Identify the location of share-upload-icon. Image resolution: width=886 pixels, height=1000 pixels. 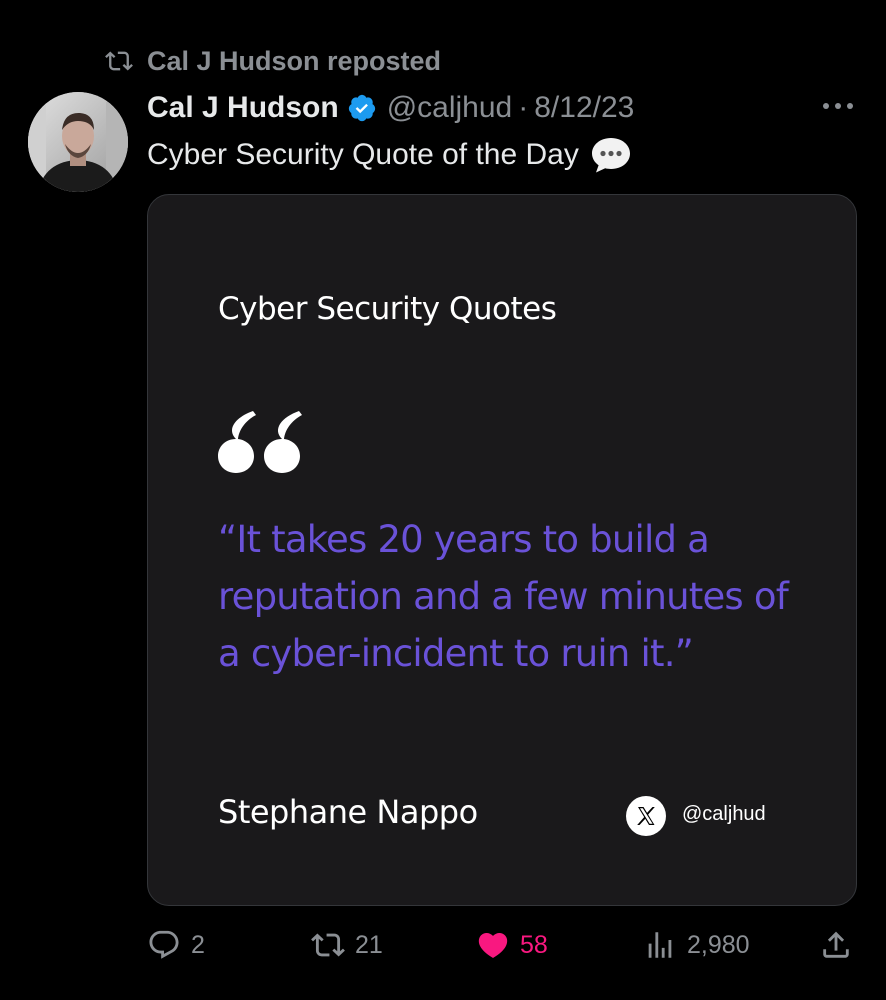
(836, 944).